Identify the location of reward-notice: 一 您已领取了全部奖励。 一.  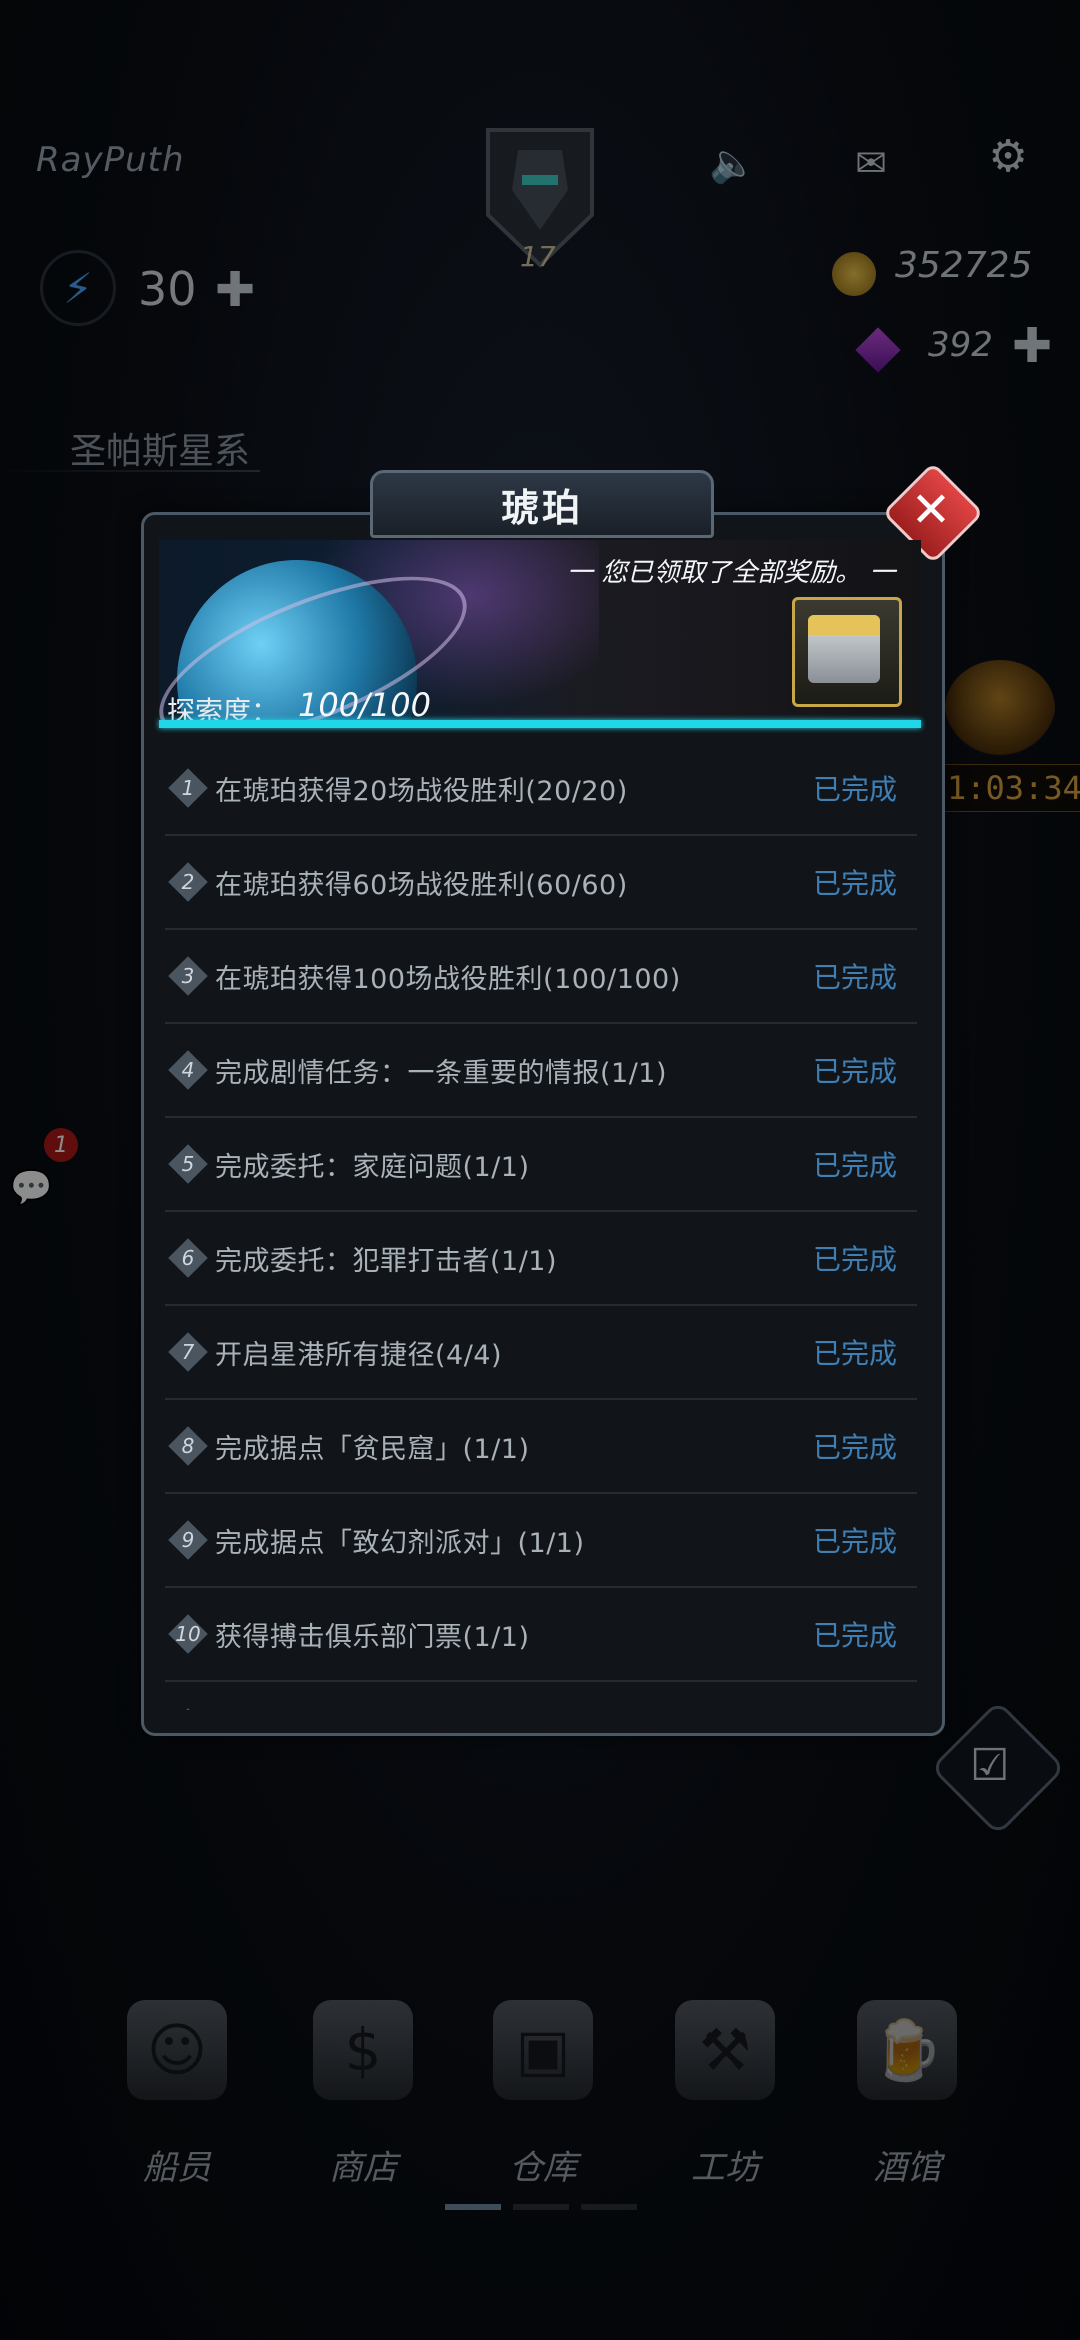
(731, 573).